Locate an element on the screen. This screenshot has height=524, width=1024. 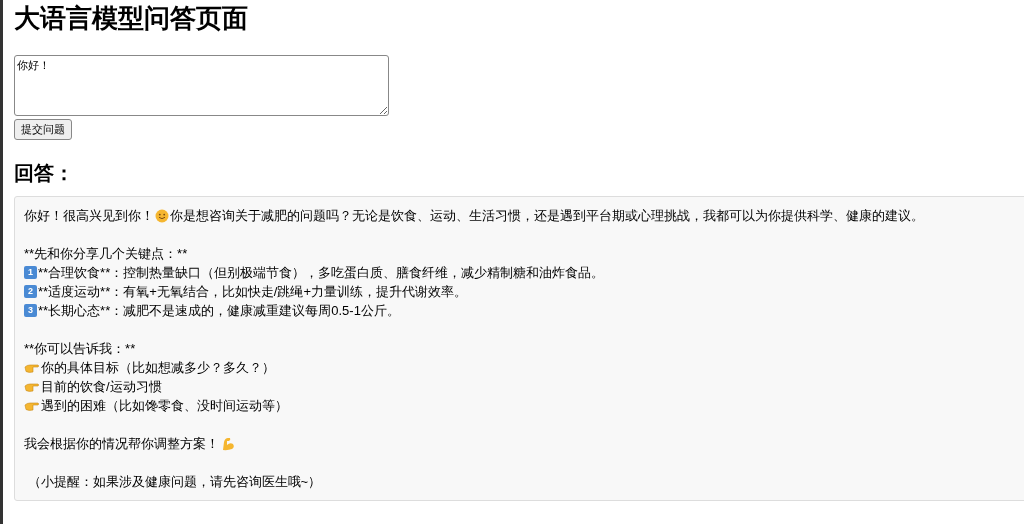
number-badge: 2 is located at coordinates (30, 292).